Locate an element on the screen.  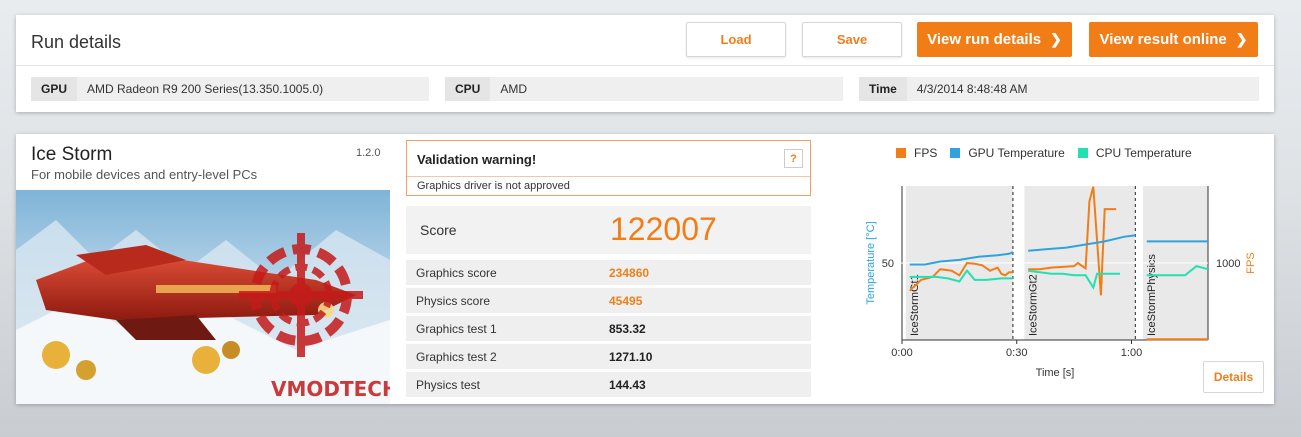
score-box: Score 122007 is located at coordinates (608, 230).